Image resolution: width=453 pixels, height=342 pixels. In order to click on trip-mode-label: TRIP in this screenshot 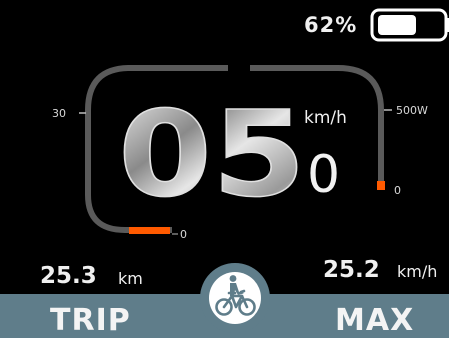, I will do `click(90, 321)`.